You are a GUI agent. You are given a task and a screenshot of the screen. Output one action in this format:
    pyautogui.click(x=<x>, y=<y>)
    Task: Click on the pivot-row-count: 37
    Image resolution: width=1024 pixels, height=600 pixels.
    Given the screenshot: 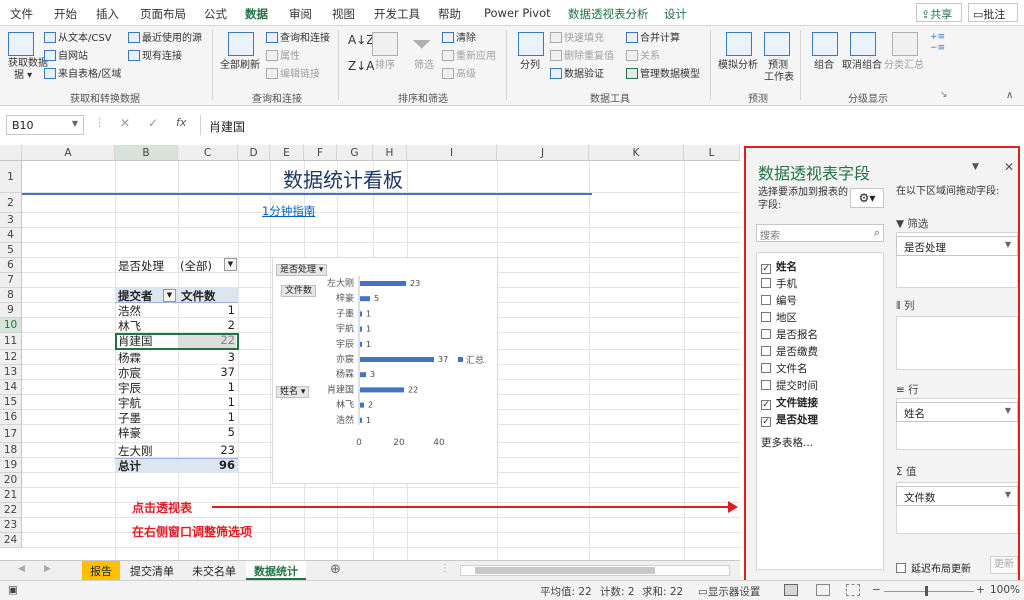 What is the action you would take?
    pyautogui.click(x=207, y=372)
    